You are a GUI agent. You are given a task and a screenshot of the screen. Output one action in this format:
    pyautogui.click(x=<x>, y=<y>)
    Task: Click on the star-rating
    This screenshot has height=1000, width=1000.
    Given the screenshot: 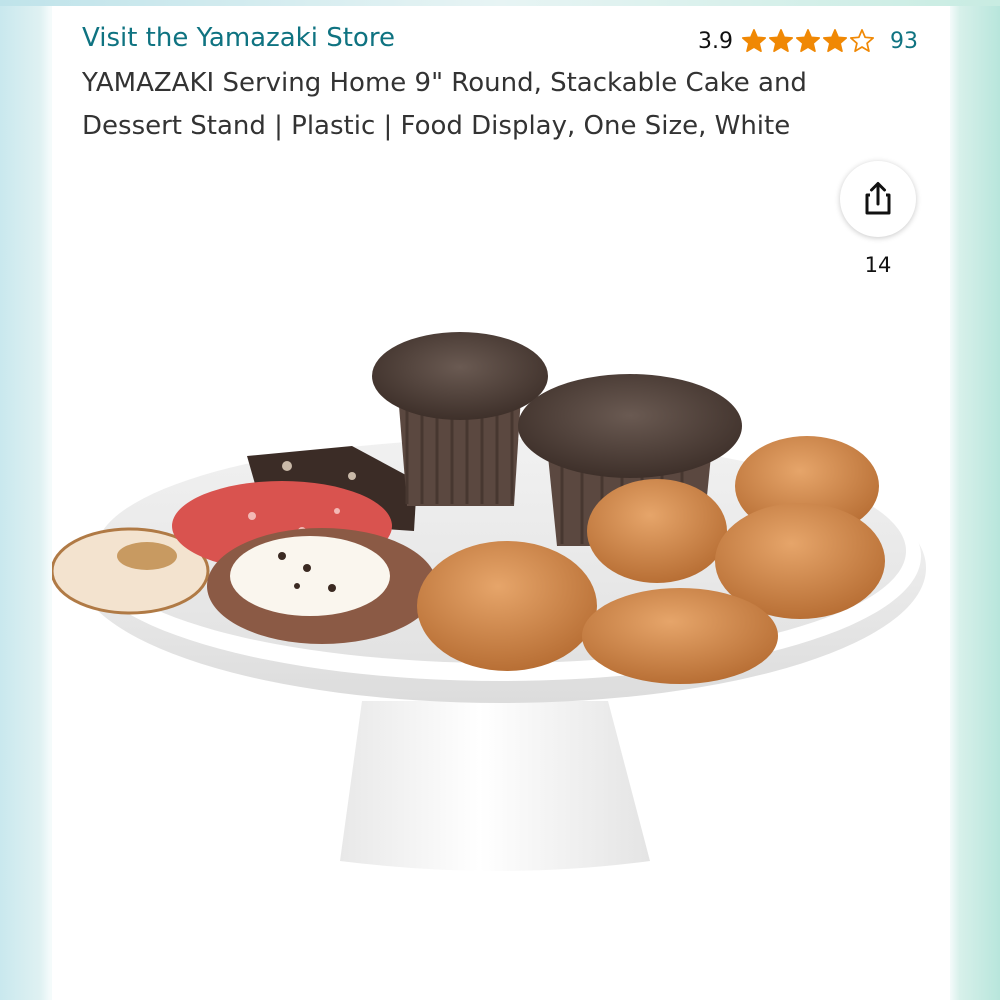 What is the action you would take?
    pyautogui.click(x=808, y=41)
    